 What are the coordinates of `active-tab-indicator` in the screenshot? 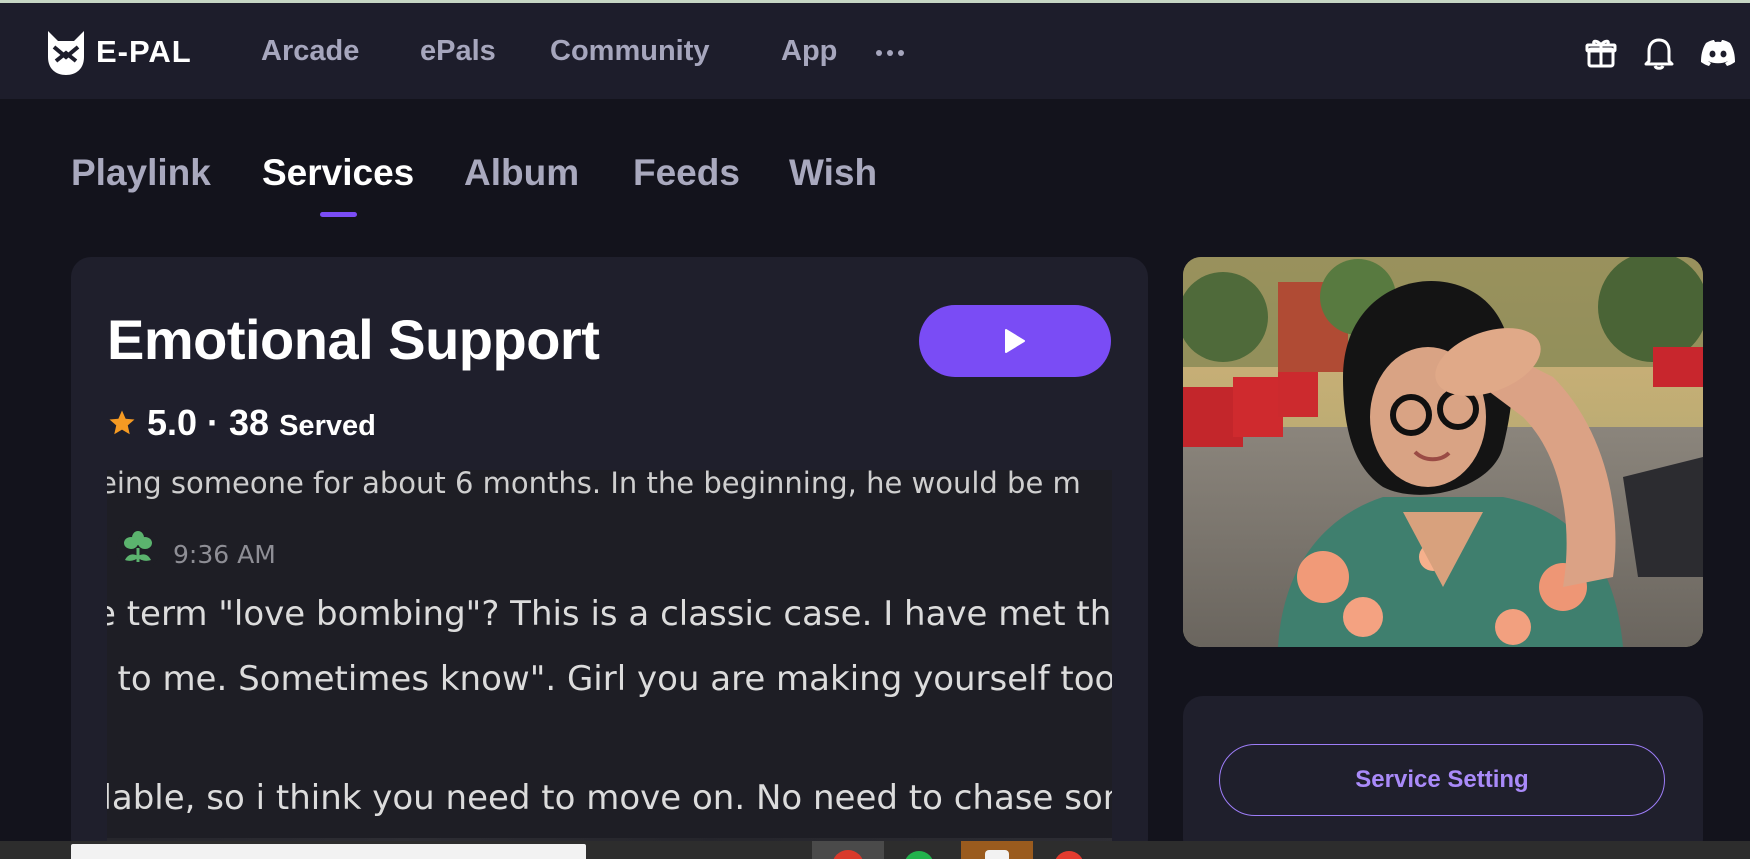 It's located at (338, 214).